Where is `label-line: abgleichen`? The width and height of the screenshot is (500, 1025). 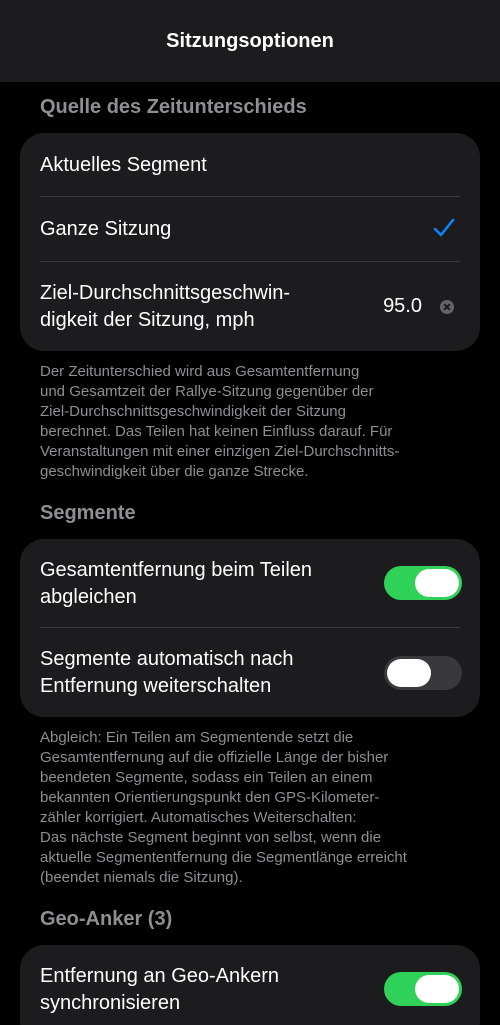
label-line: abgleichen is located at coordinates (88, 597).